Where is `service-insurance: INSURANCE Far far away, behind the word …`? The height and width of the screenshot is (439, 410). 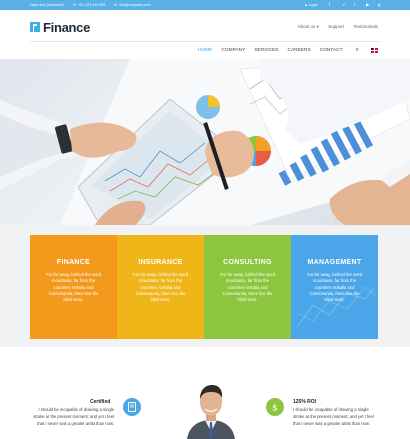 service-insurance: INSURANCE Far far away, behind the word … is located at coordinates (160, 287).